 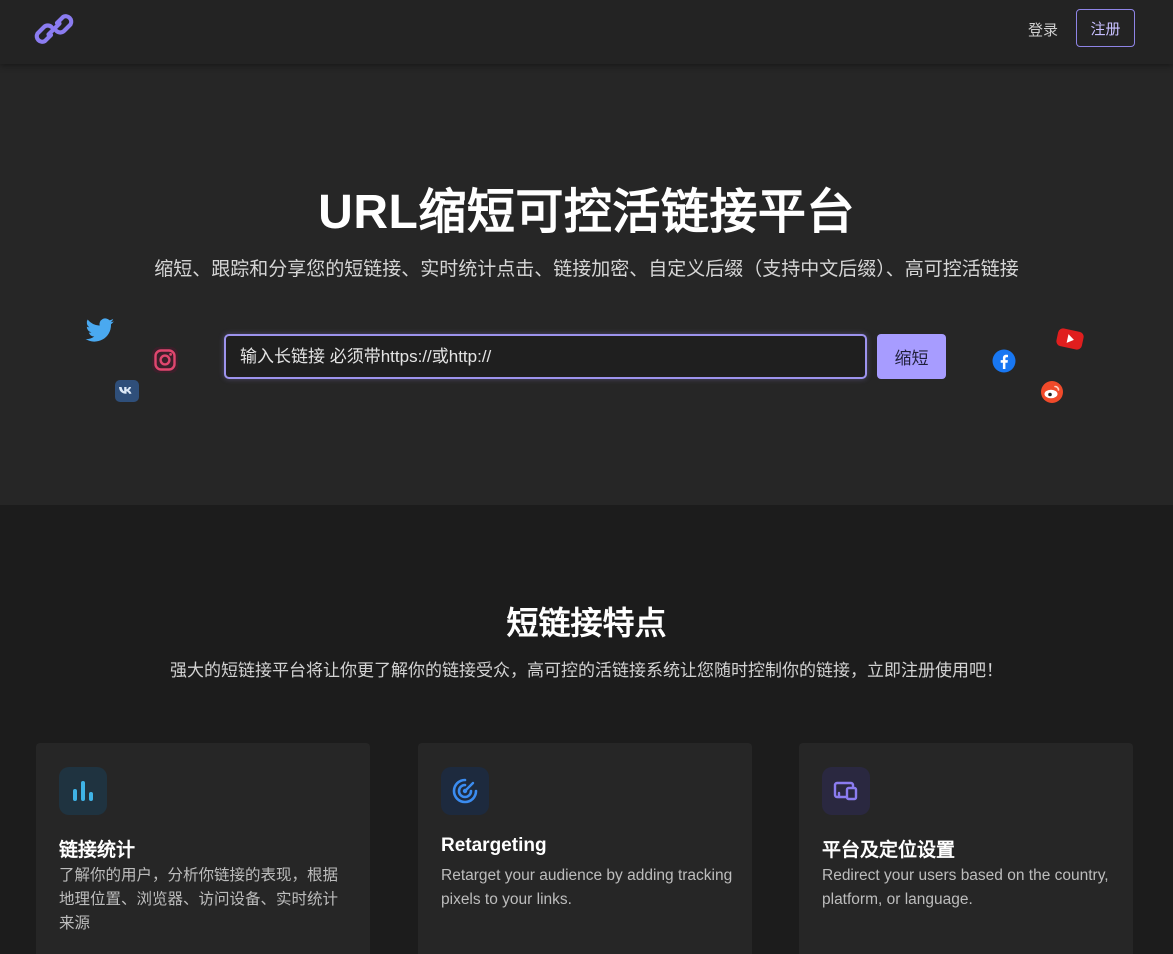 What do you see at coordinates (846, 791) in the screenshot?
I see `devices-icon` at bounding box center [846, 791].